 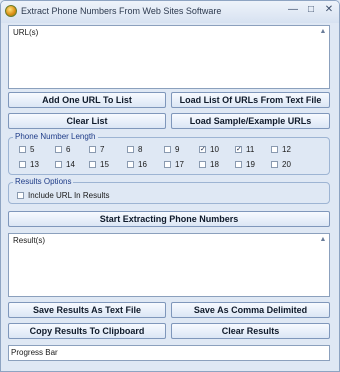 I want to click on copy-clipboard-button: Copy Results To Clipboard, so click(x=87, y=331).